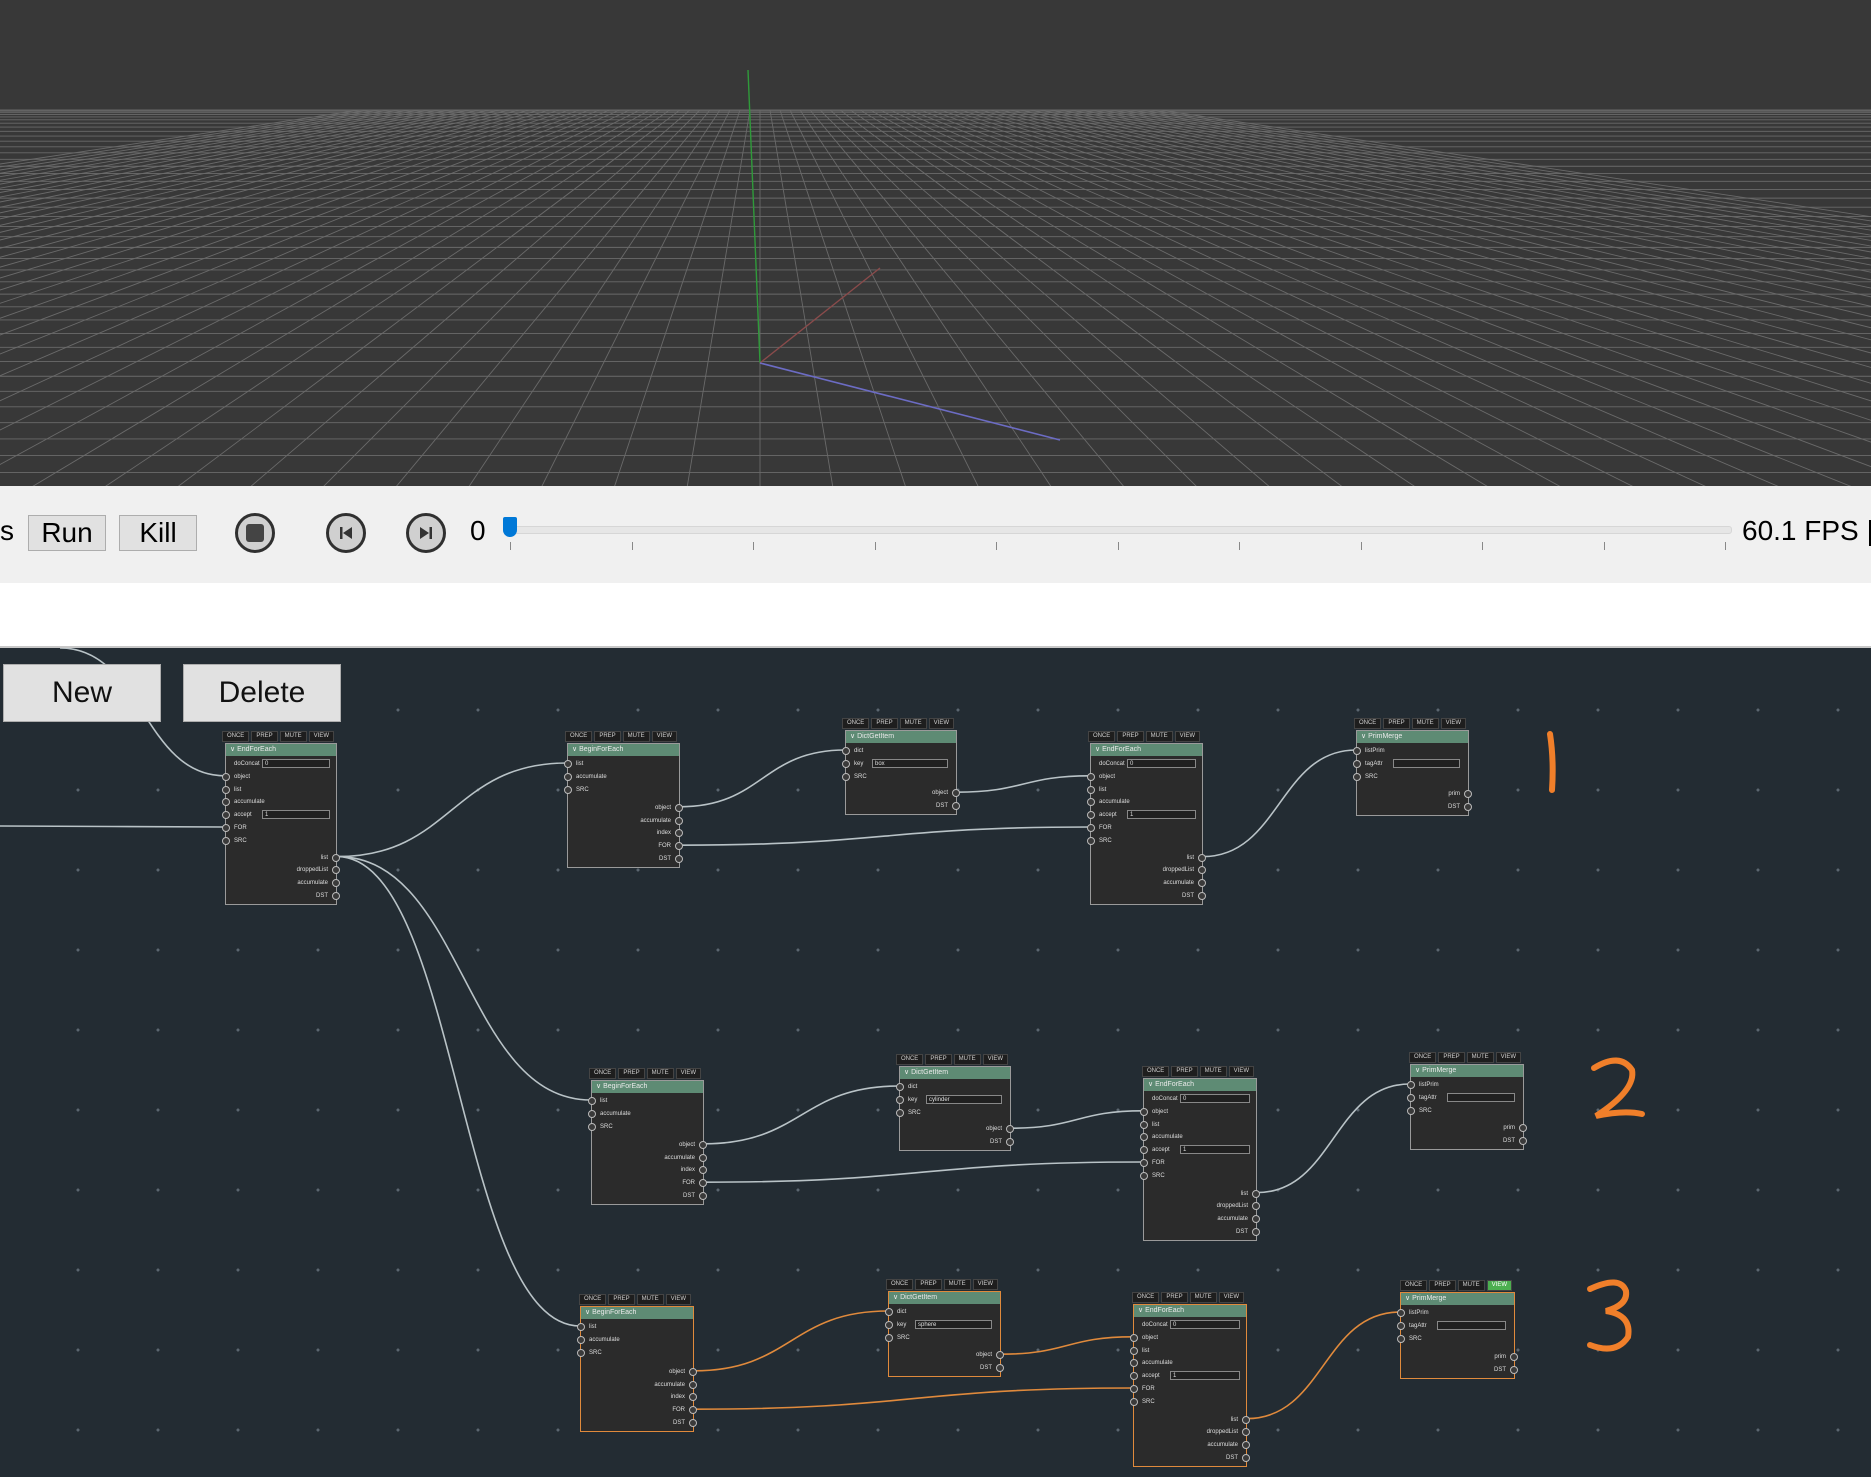 The width and height of the screenshot is (1871, 1477). What do you see at coordinates (158, 533) in the screenshot?
I see `kill-button: Kill` at bounding box center [158, 533].